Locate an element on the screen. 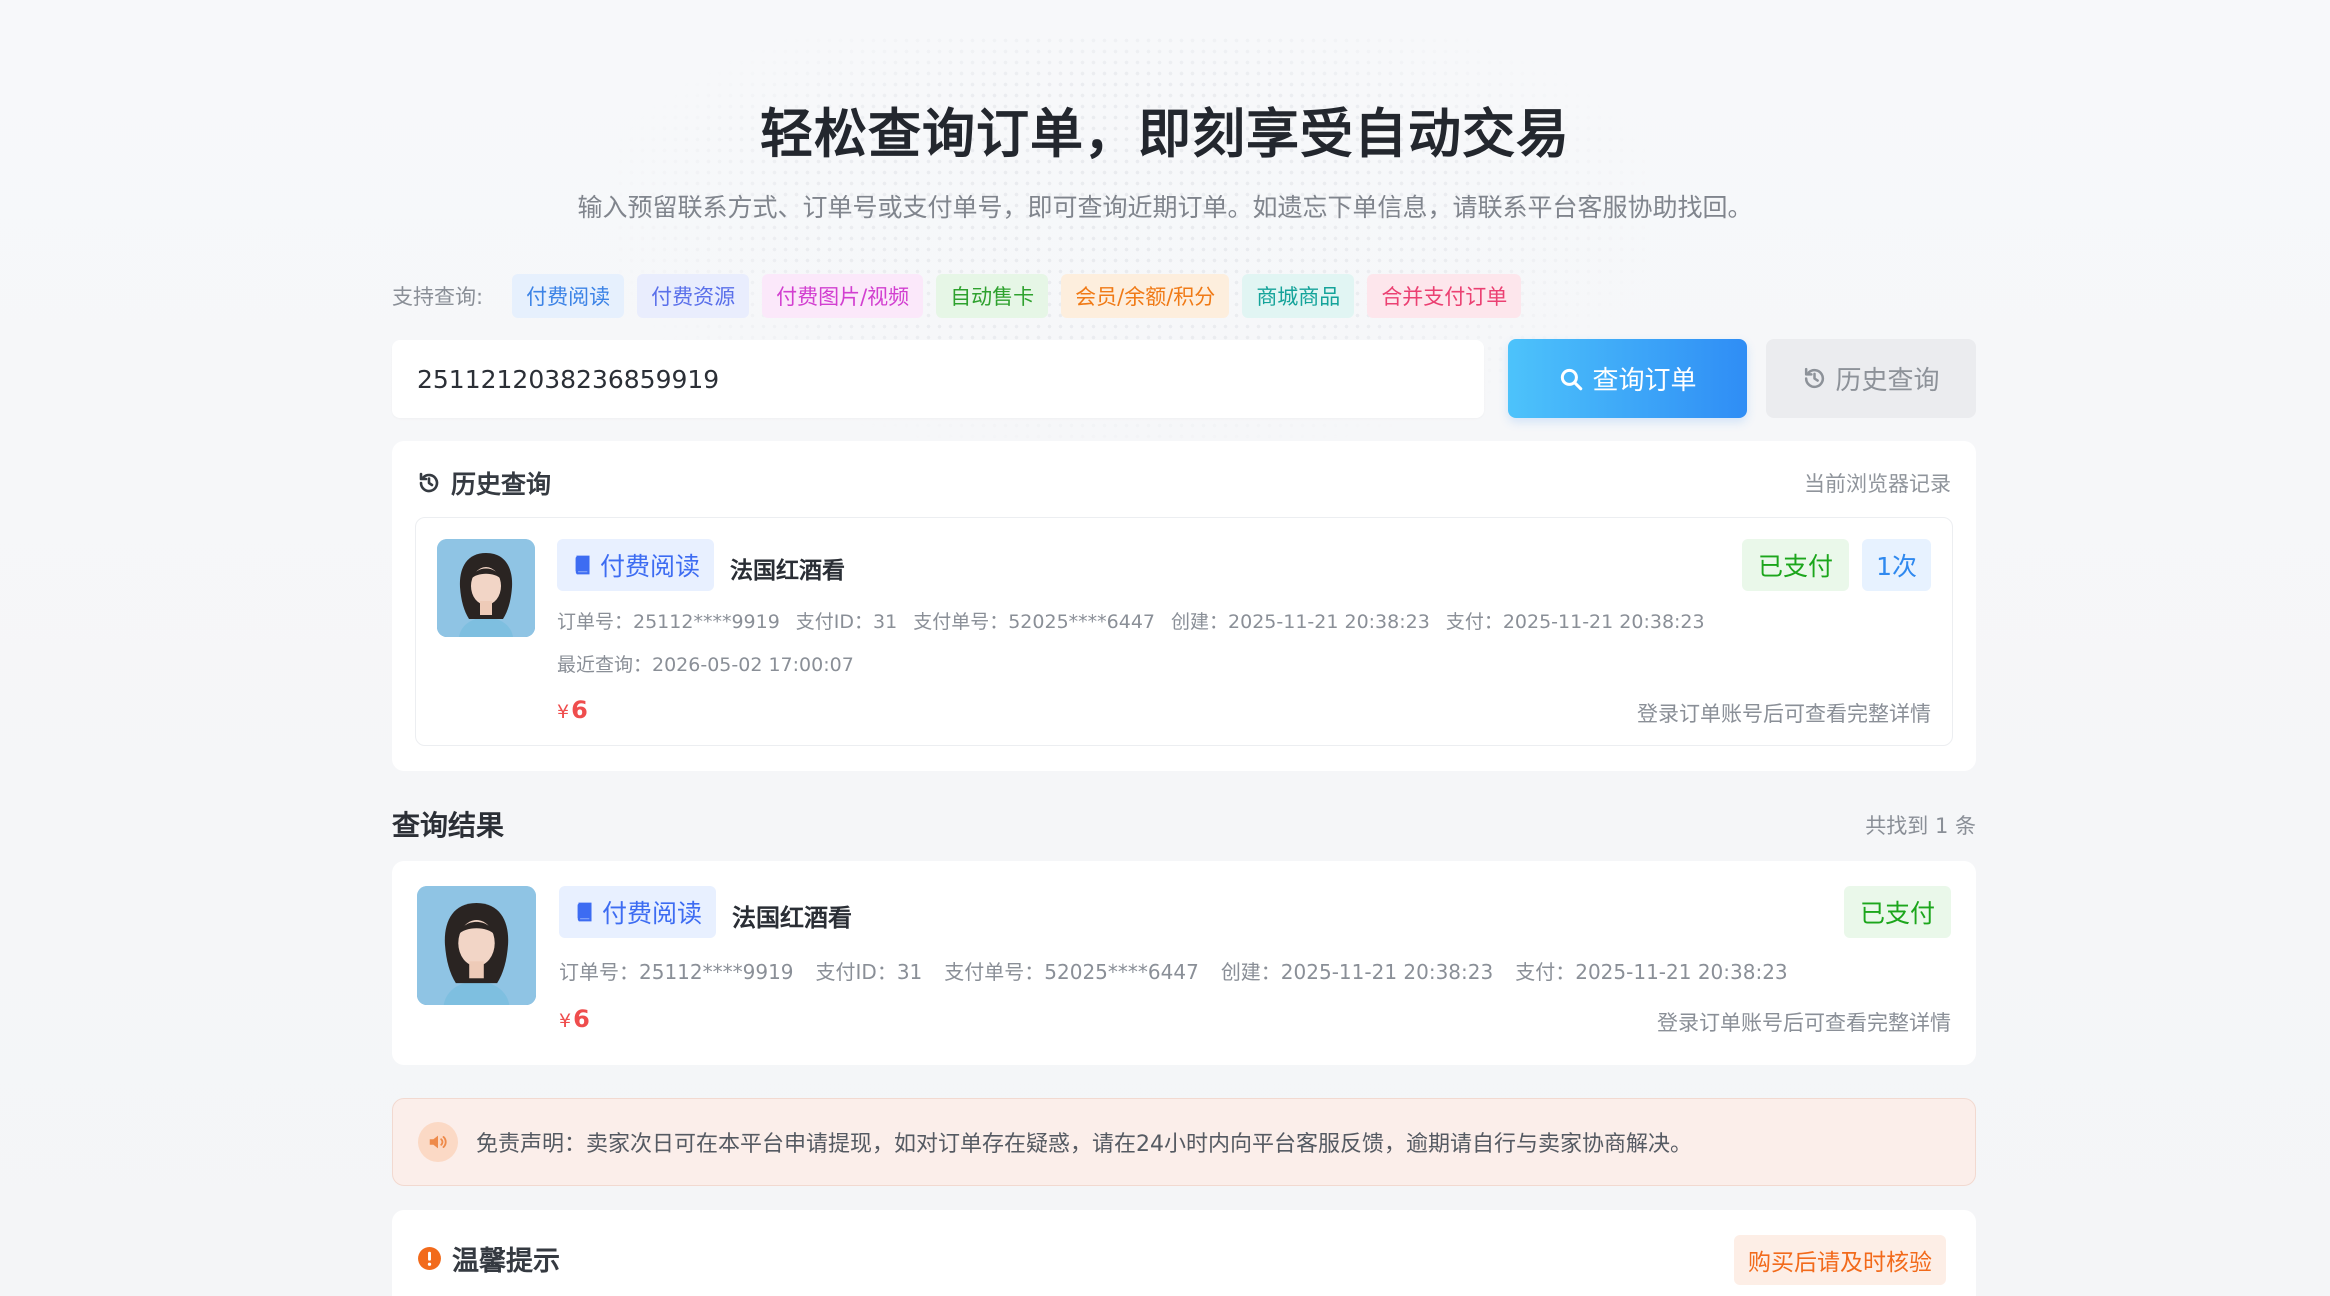 This screenshot has width=2330, height=1296. query-order-button: 查询订单 is located at coordinates (1627, 378).